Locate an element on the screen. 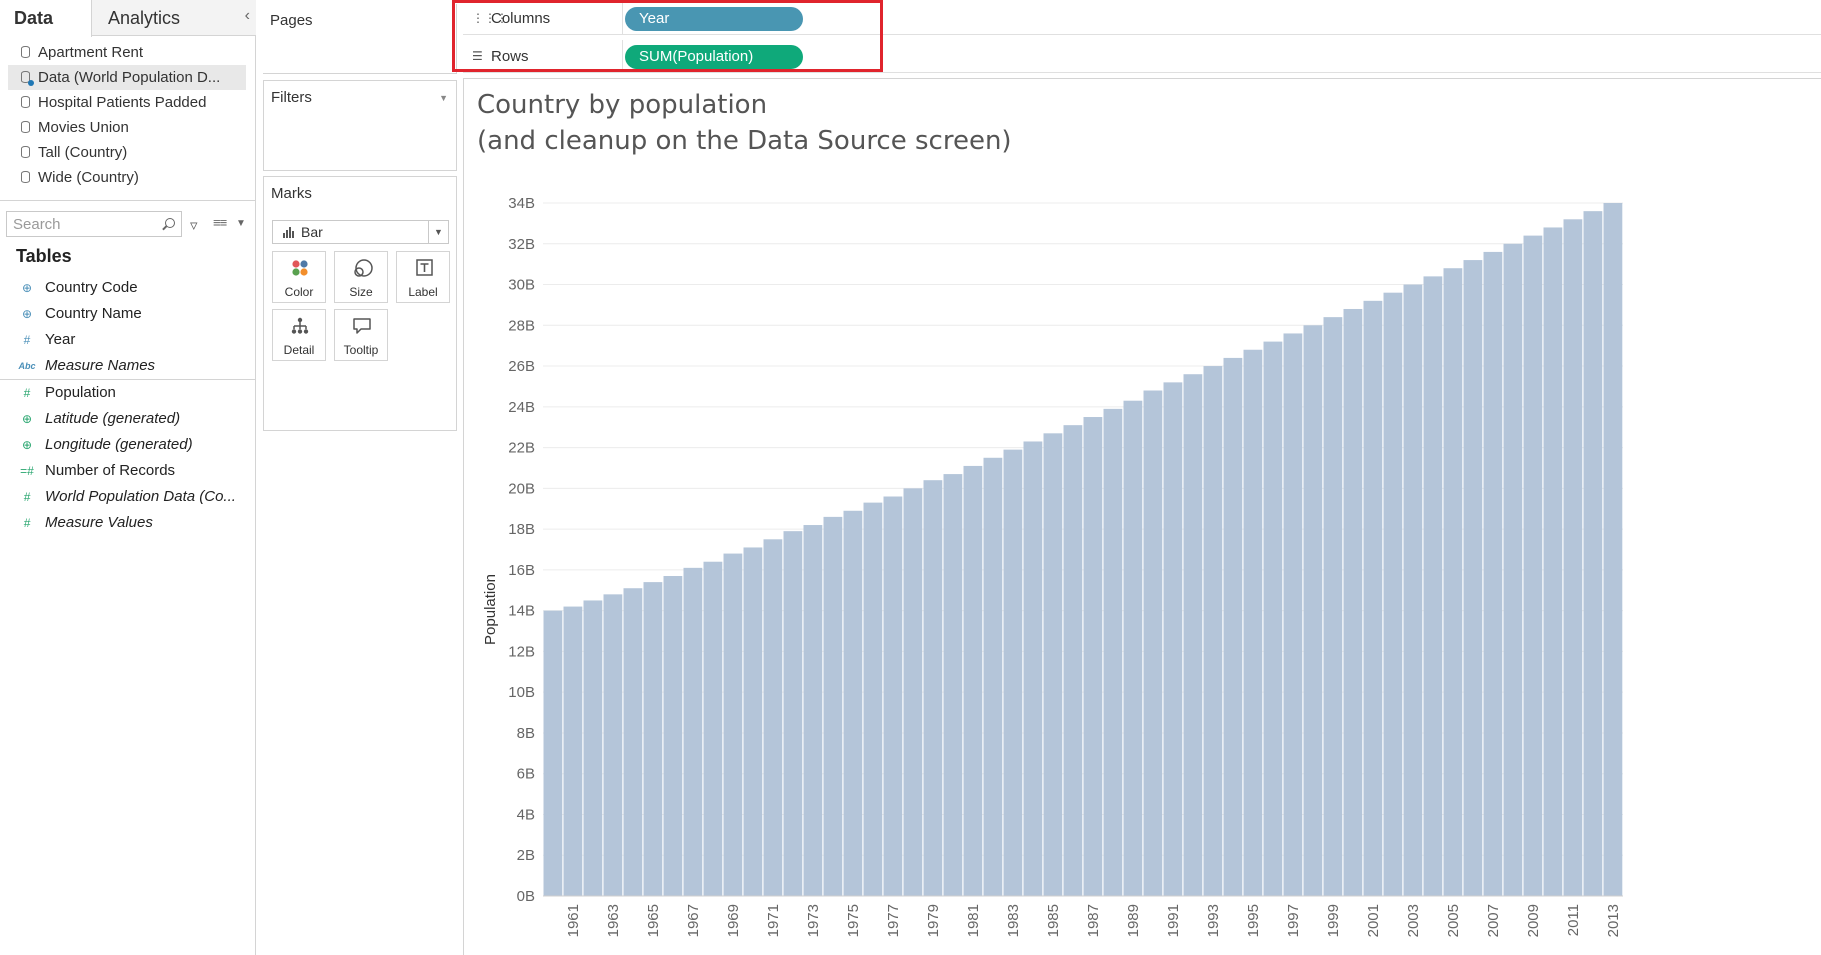 Image resolution: width=1821 pixels, height=955 pixels. field-label: Country Name is located at coordinates (93, 313).